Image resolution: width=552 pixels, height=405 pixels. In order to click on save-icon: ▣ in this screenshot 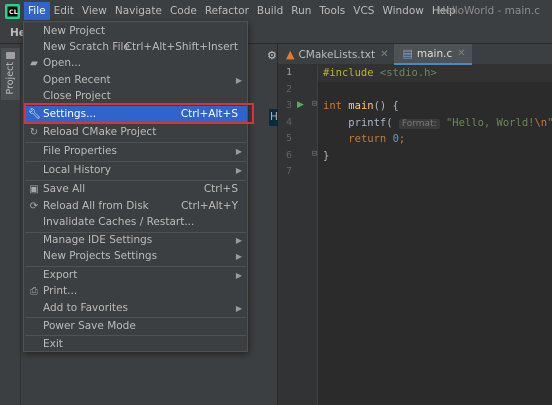, I will do `click(34, 189)`.